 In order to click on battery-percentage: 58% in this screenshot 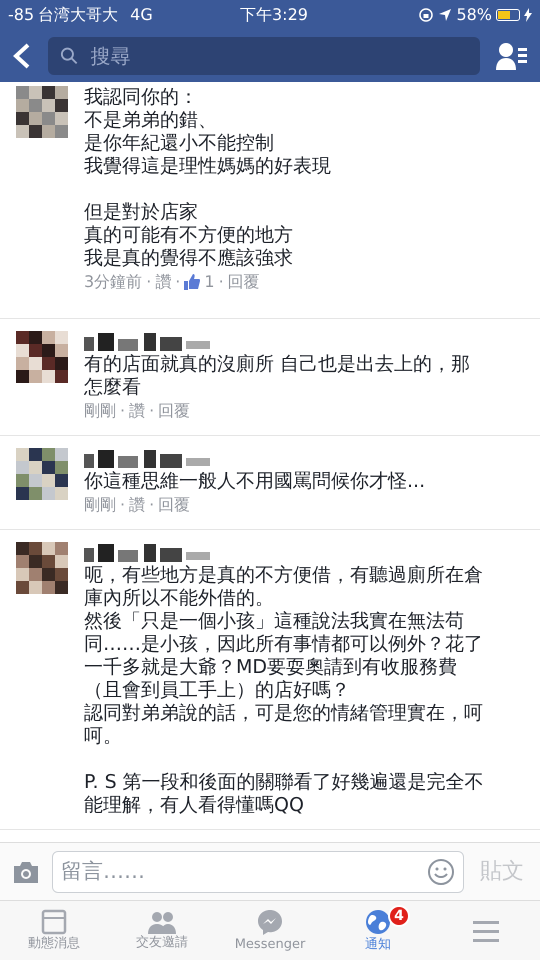, I will do `click(474, 15)`.